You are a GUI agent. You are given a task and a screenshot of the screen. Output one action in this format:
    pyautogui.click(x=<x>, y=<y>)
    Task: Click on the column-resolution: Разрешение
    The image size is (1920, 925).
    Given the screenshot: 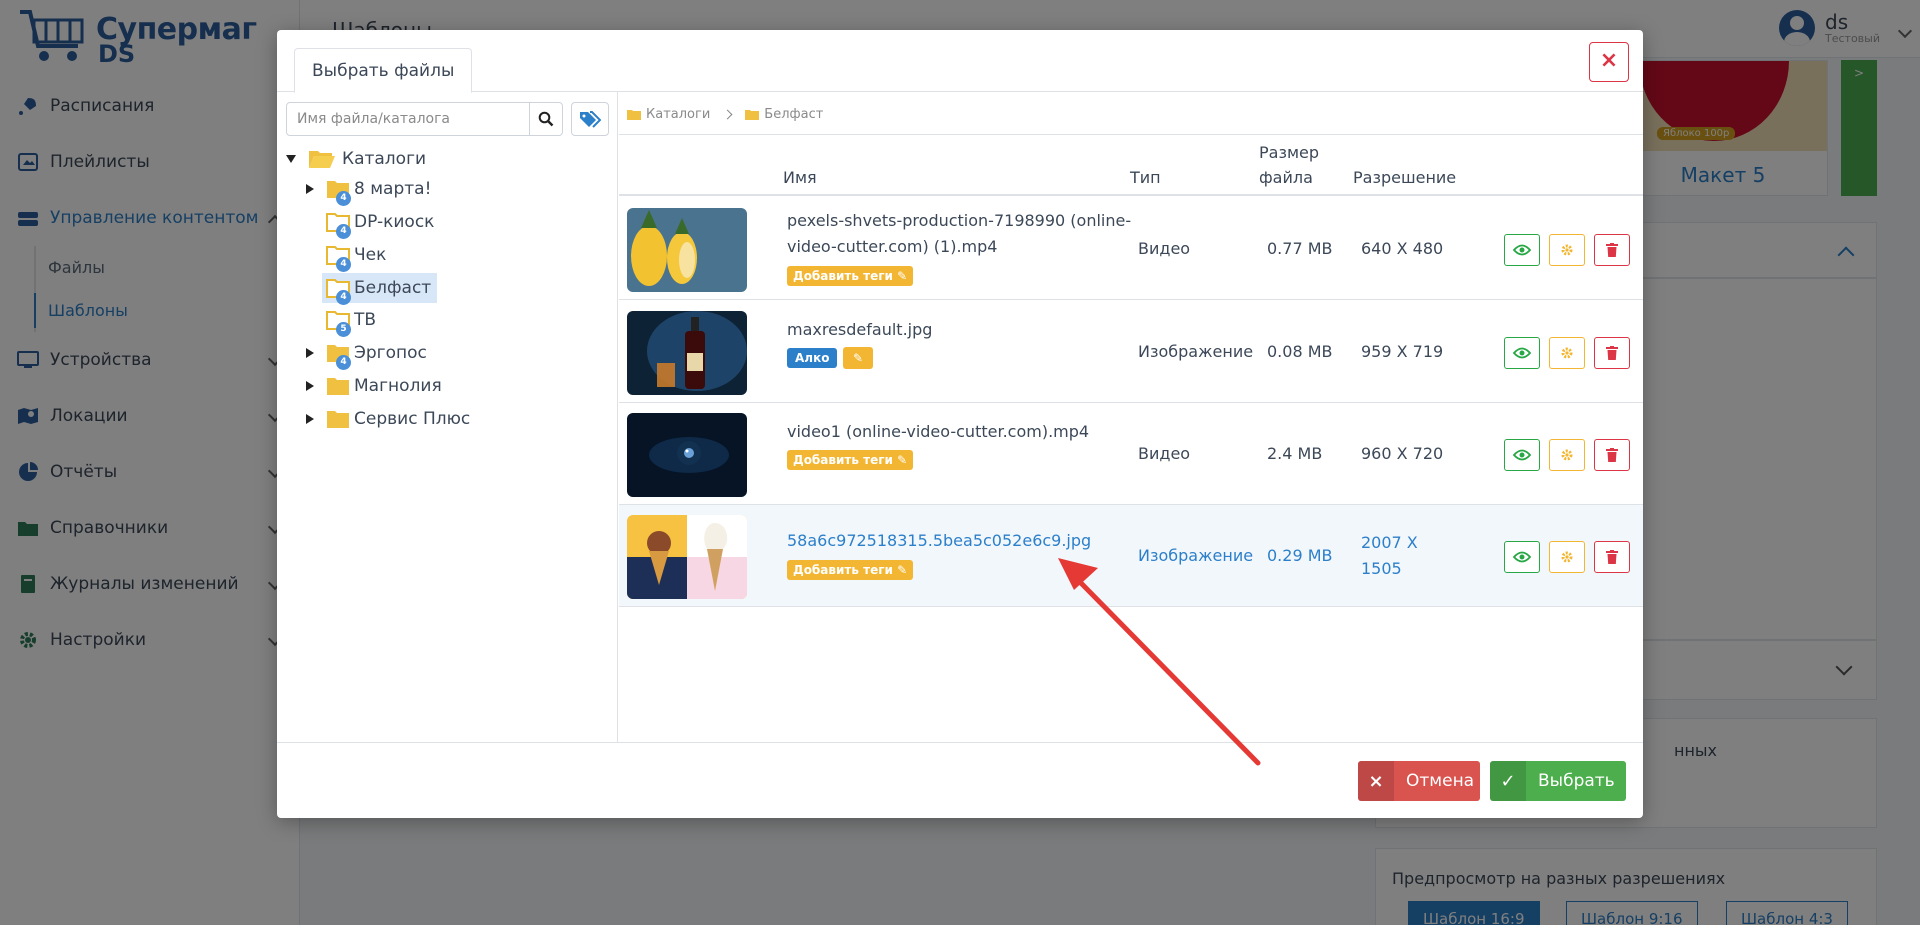 What is the action you would take?
    pyautogui.click(x=1404, y=177)
    